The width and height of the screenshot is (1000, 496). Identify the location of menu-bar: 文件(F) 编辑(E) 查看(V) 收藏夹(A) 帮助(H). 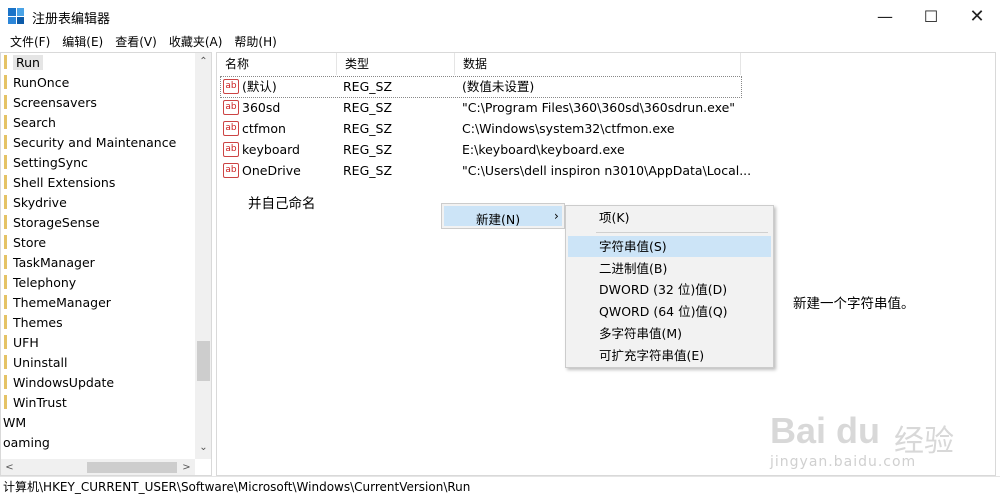
(500, 42).